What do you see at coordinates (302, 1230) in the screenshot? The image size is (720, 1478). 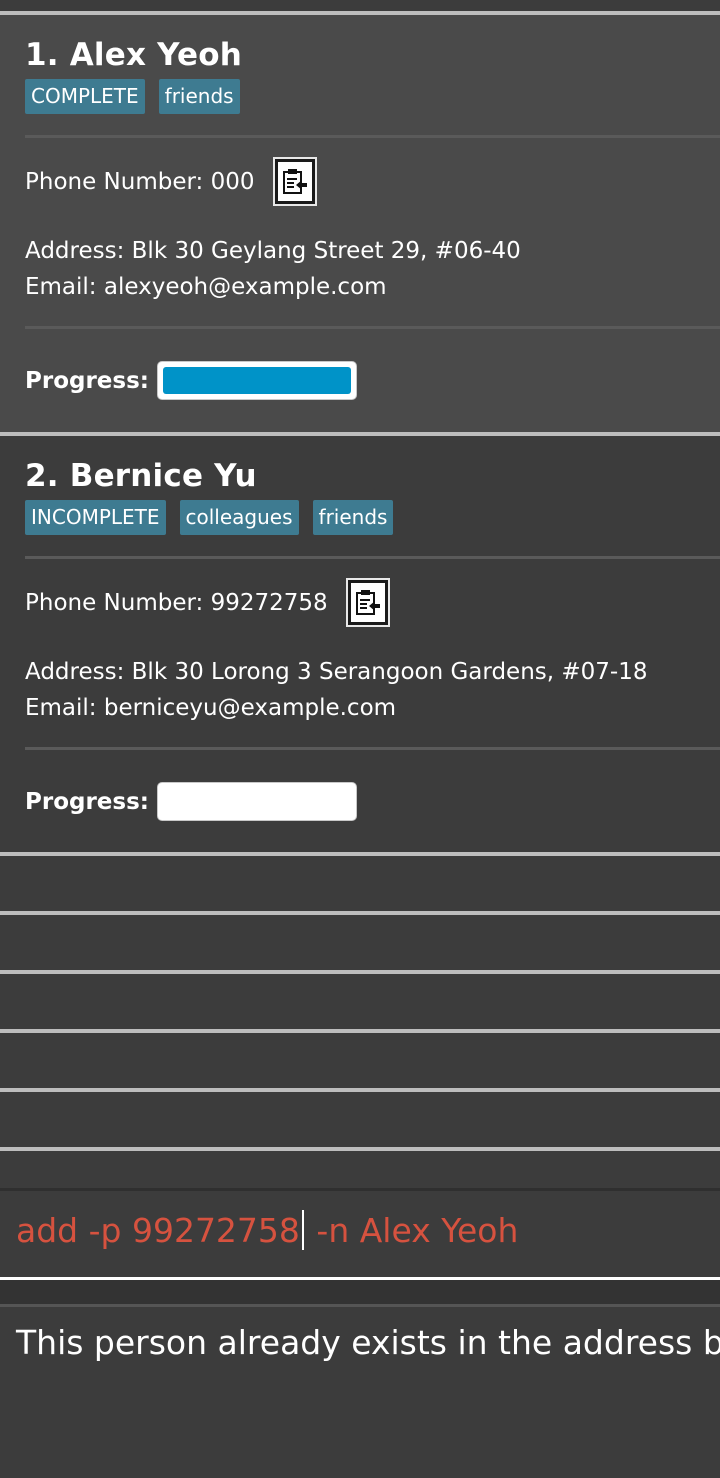 I see `text-caret` at bounding box center [302, 1230].